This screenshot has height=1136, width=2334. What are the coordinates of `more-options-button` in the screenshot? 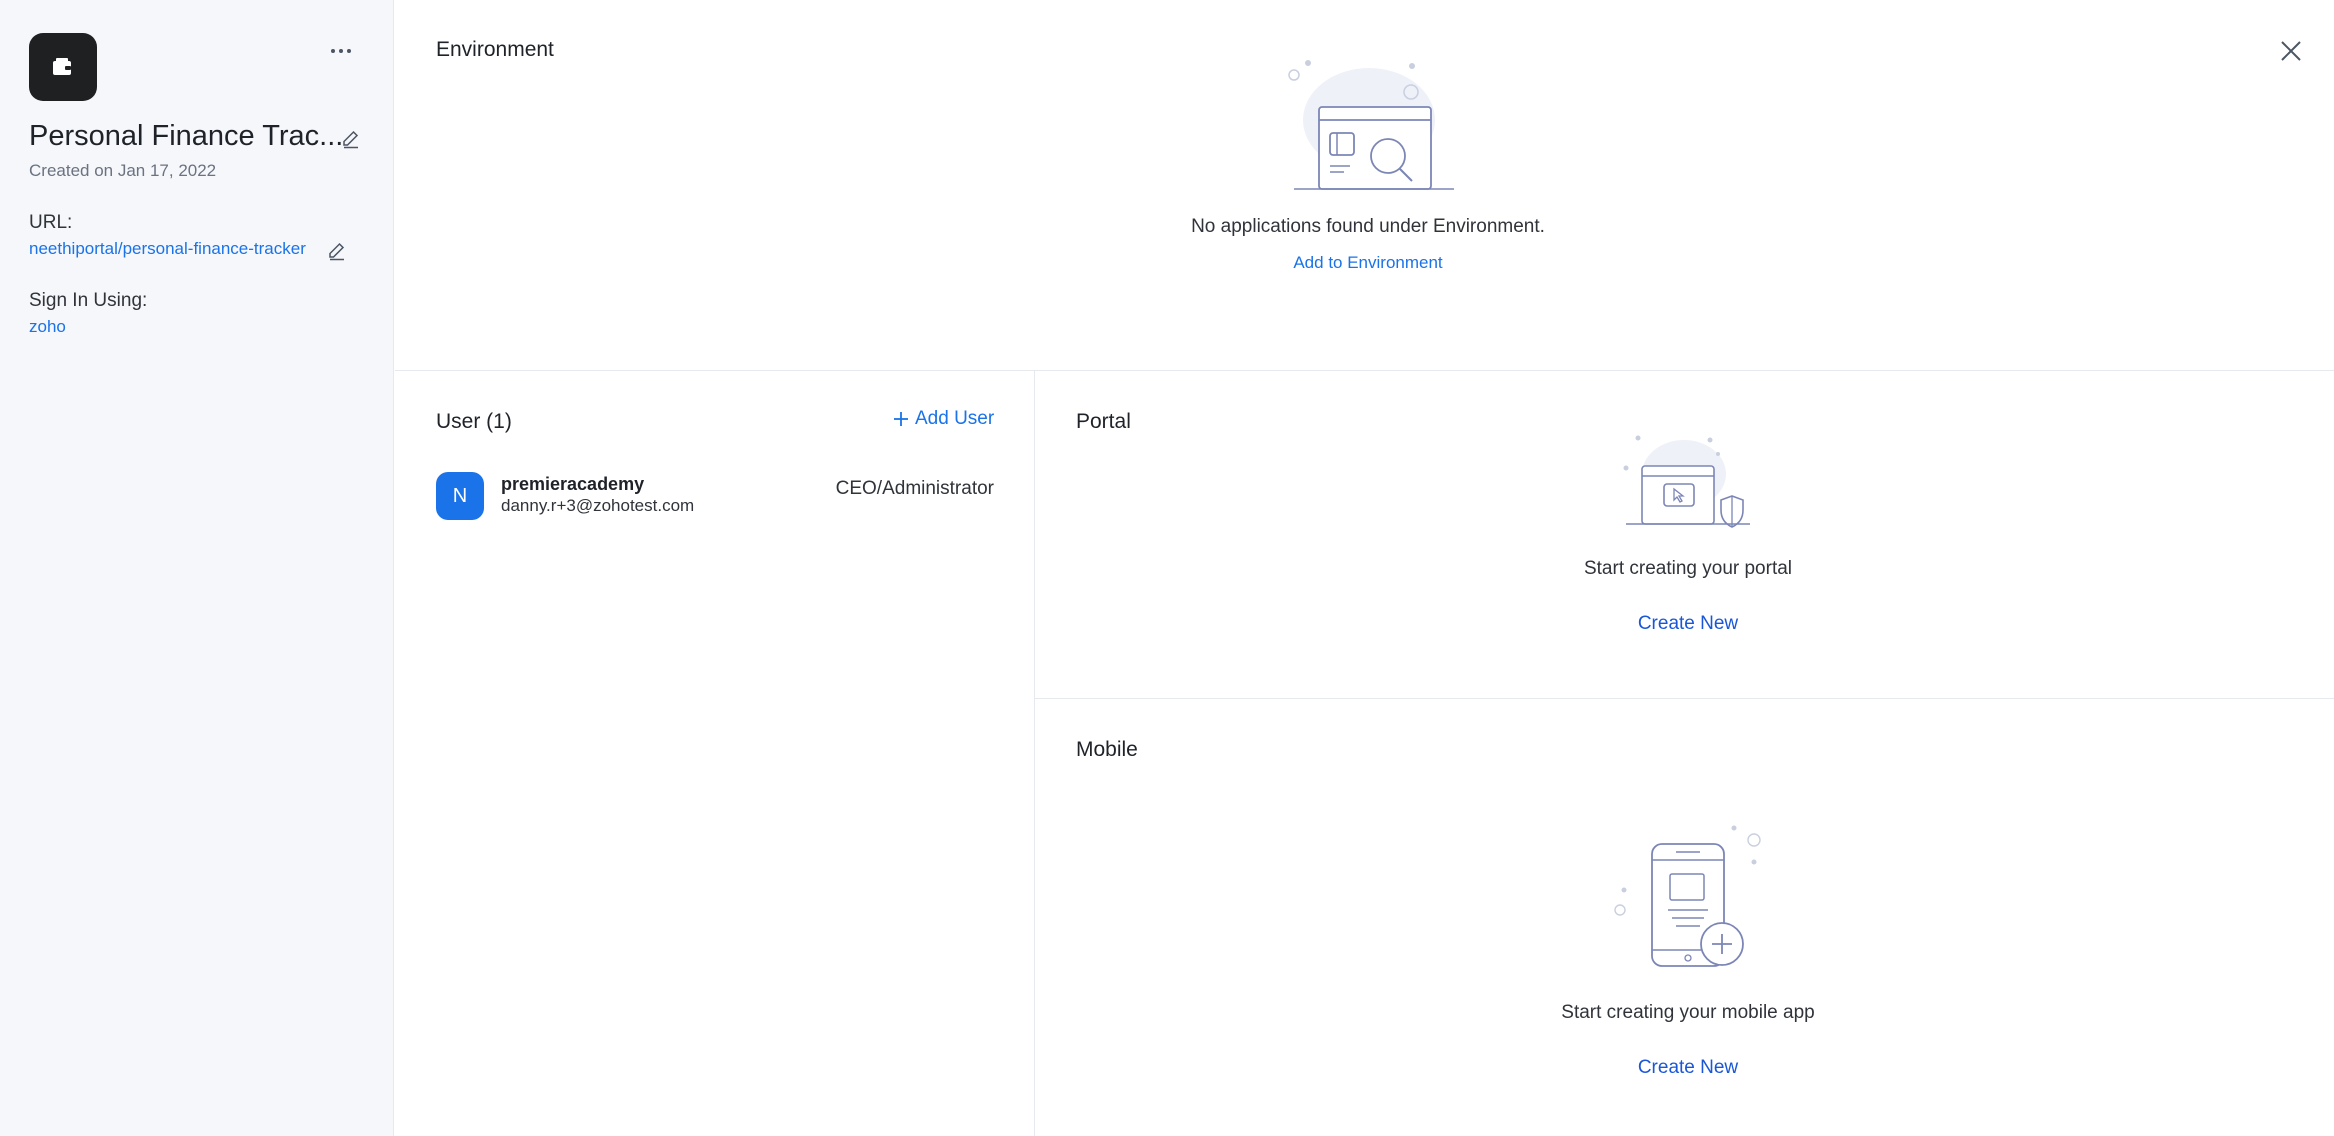 It's located at (341, 51).